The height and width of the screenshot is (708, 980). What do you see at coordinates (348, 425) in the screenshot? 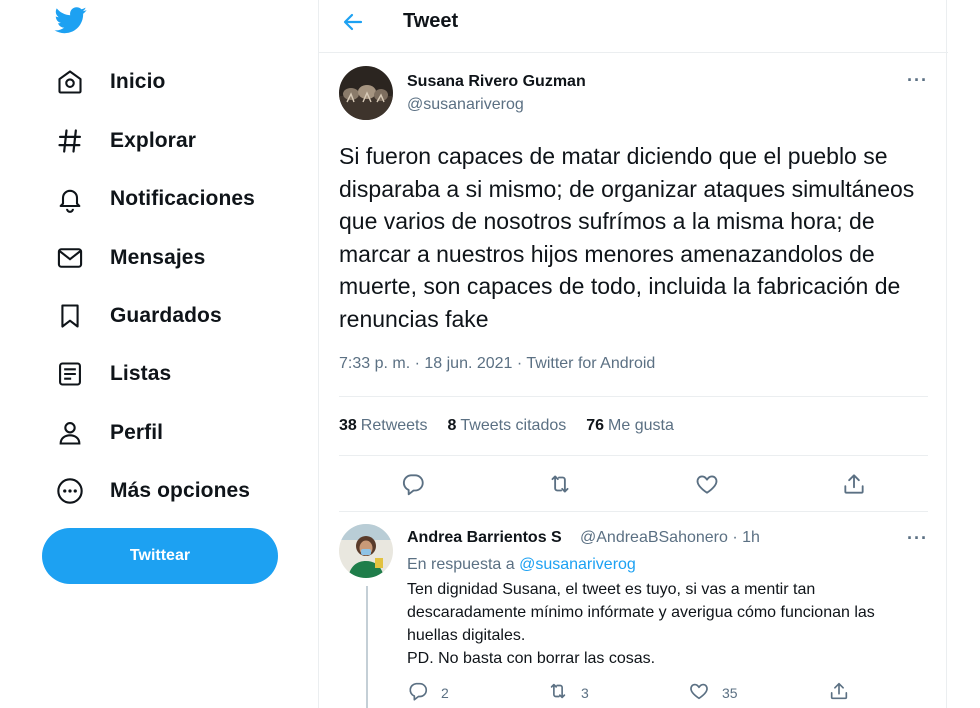
I see `retweets-count: 38` at bounding box center [348, 425].